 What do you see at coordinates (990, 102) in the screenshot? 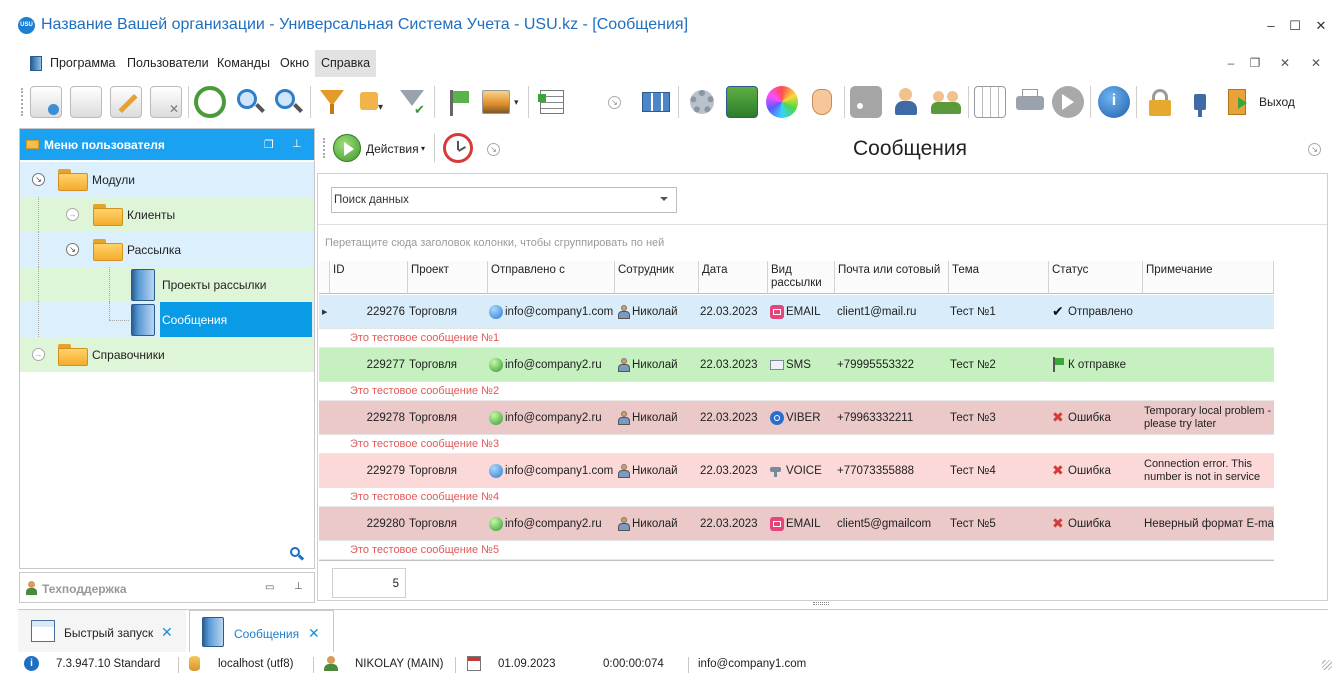
I see `table-icon` at bounding box center [990, 102].